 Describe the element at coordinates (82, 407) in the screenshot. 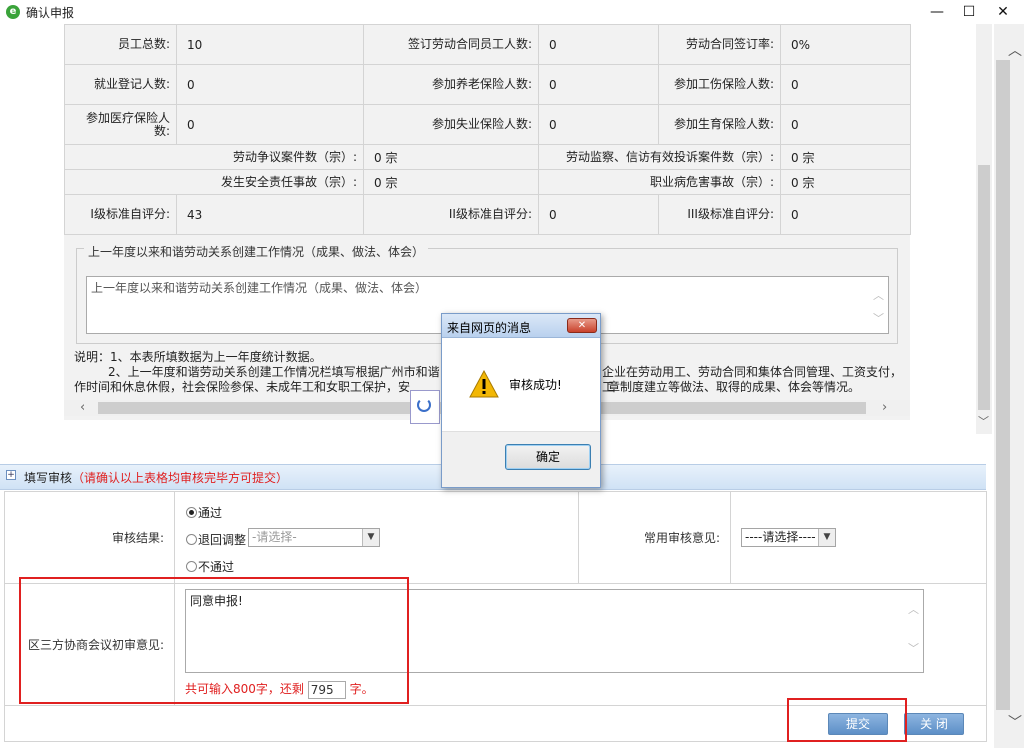

I see `scroll-left-icon: ‹` at that location.